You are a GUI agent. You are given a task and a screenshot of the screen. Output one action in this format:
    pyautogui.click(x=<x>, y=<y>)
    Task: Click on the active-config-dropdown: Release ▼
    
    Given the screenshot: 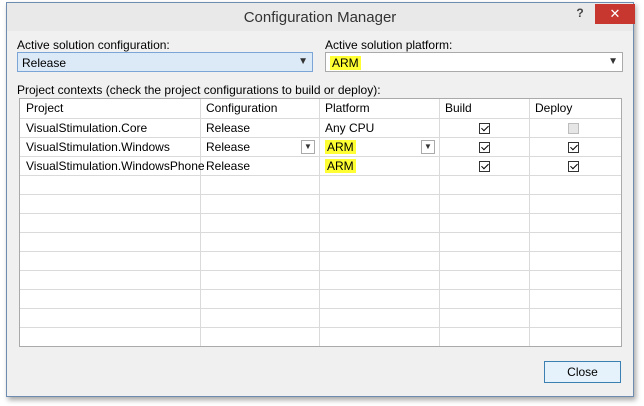 What is the action you would take?
    pyautogui.click(x=165, y=62)
    